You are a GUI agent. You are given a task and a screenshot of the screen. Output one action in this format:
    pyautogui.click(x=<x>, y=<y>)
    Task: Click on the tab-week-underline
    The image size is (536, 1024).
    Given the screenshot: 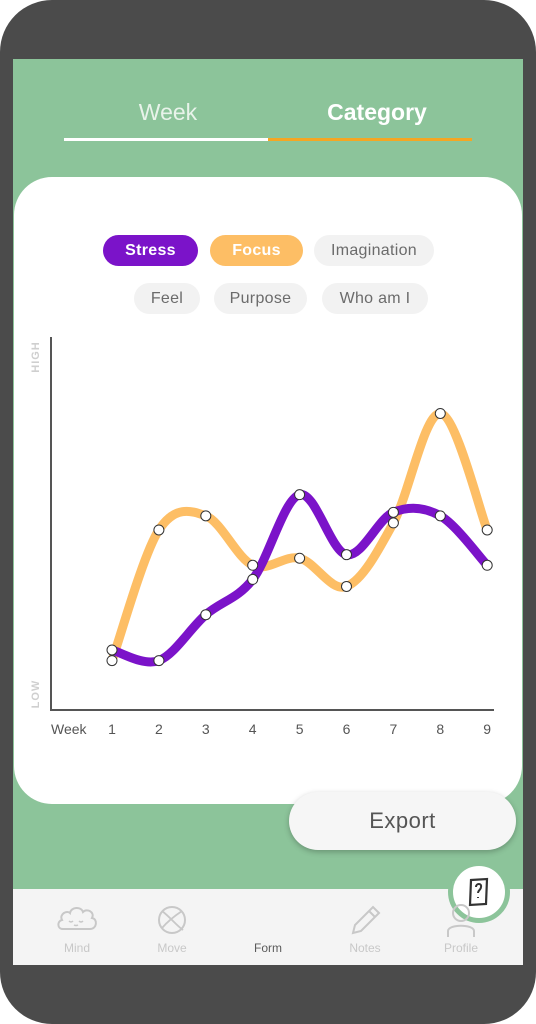 What is the action you would take?
    pyautogui.click(x=166, y=139)
    